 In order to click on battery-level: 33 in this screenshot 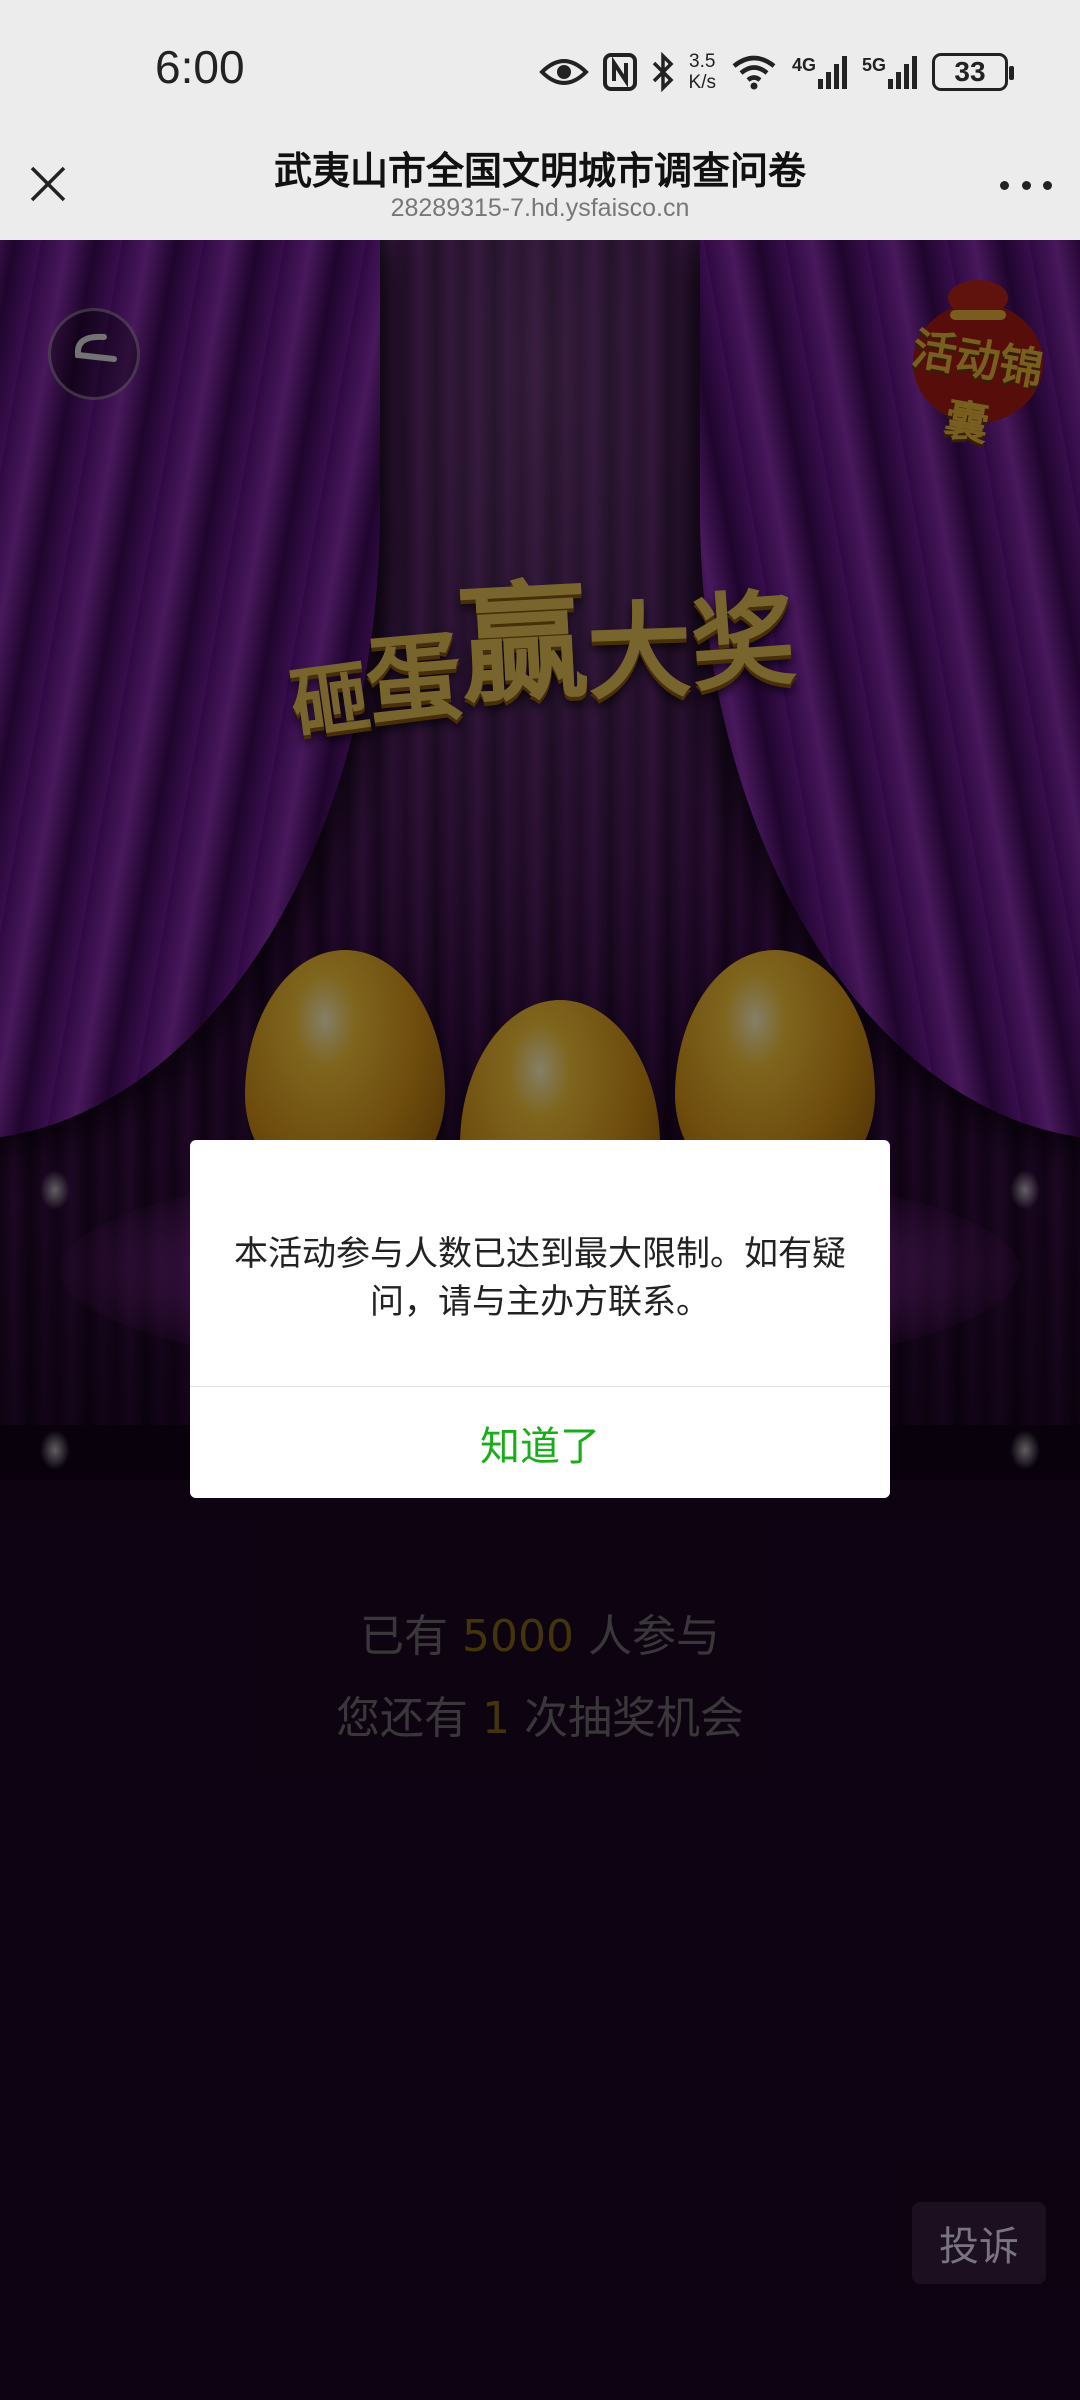, I will do `click(970, 71)`.